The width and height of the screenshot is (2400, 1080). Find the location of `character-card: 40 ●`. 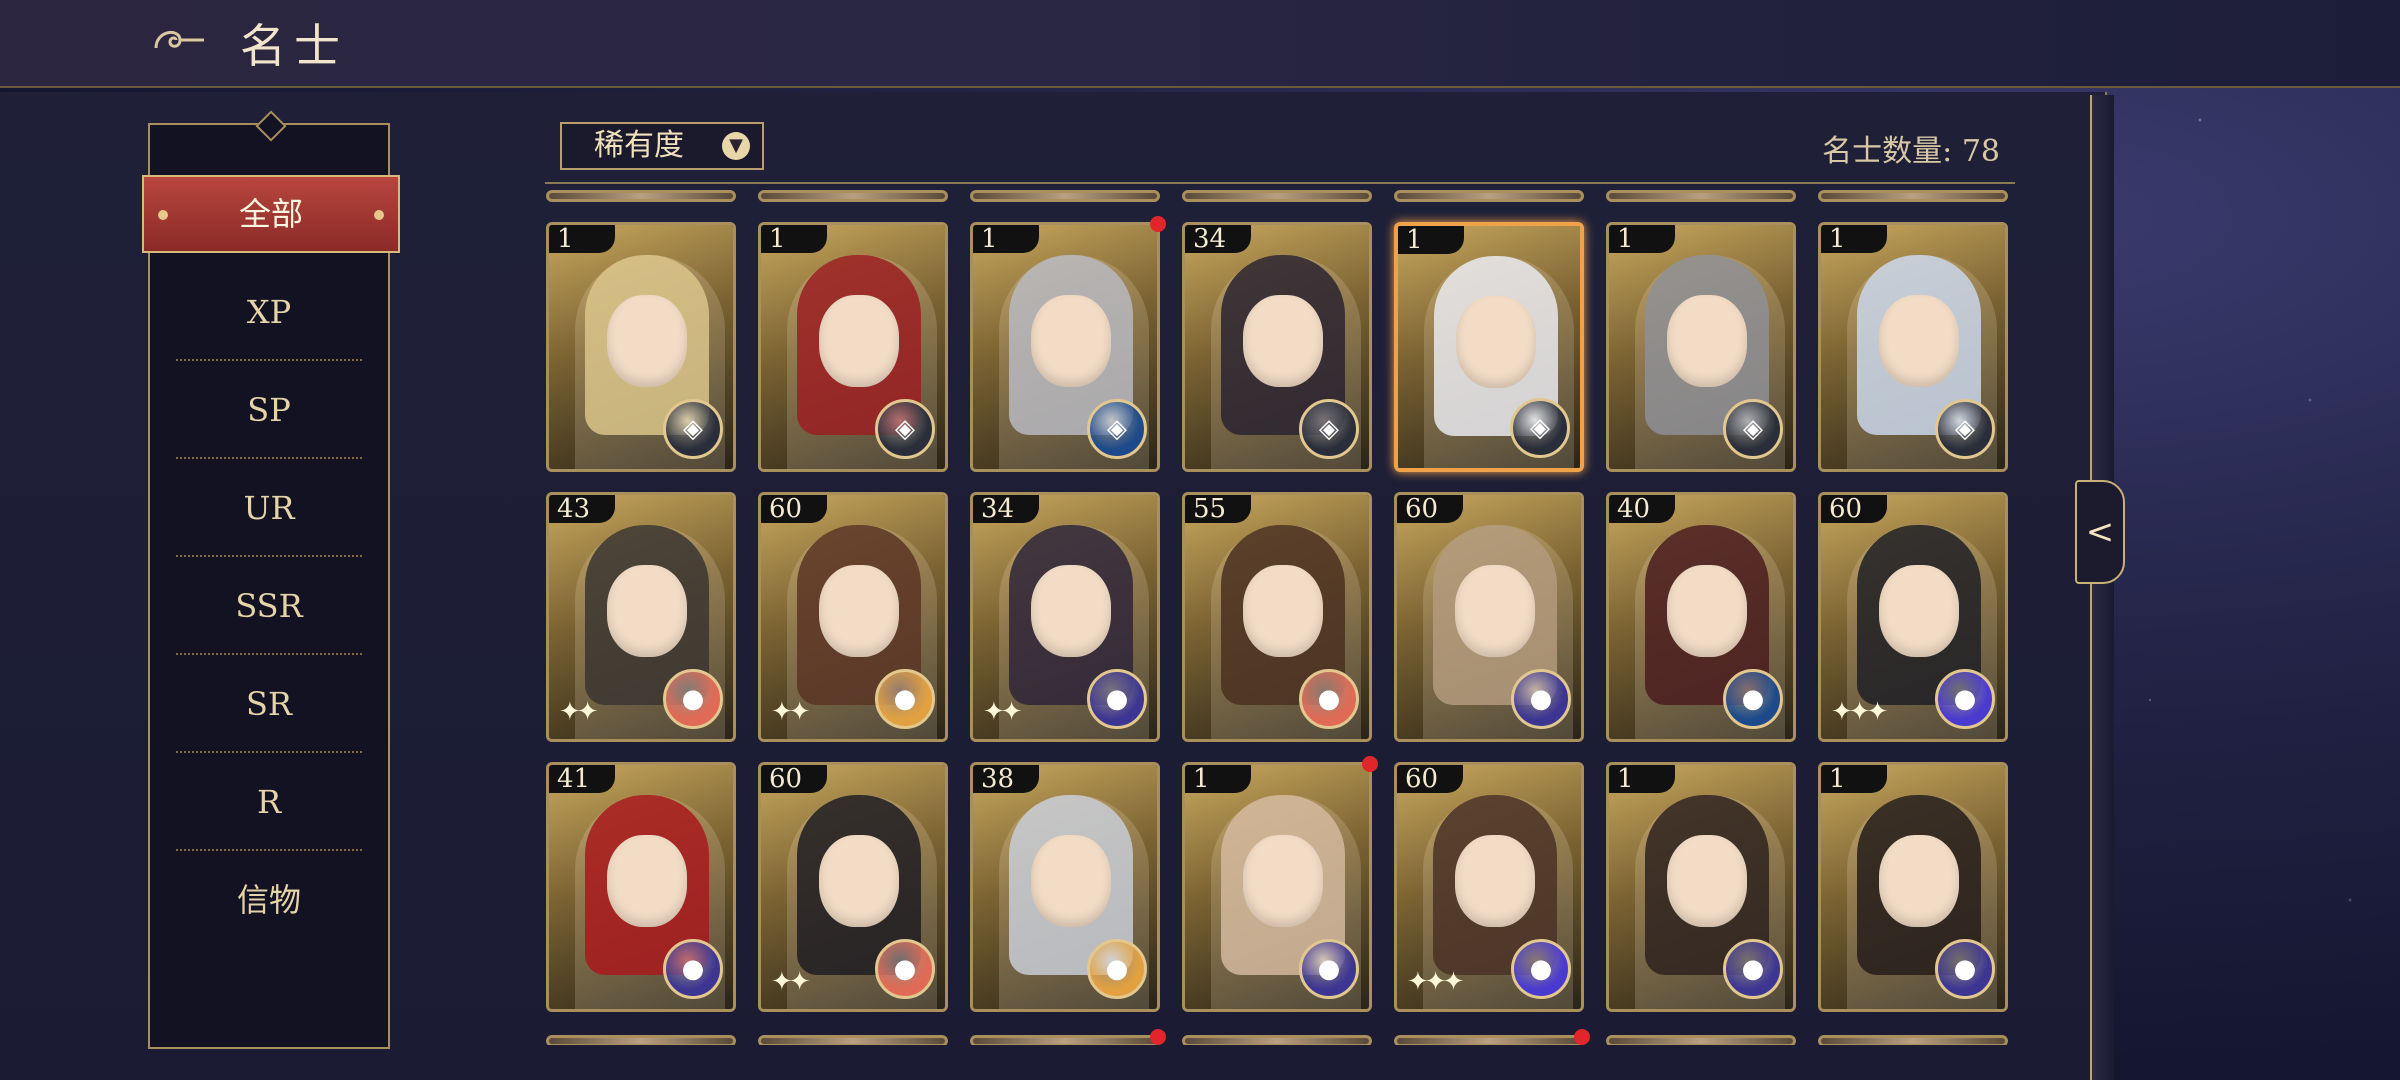

character-card: 40 ● is located at coordinates (1701, 617).